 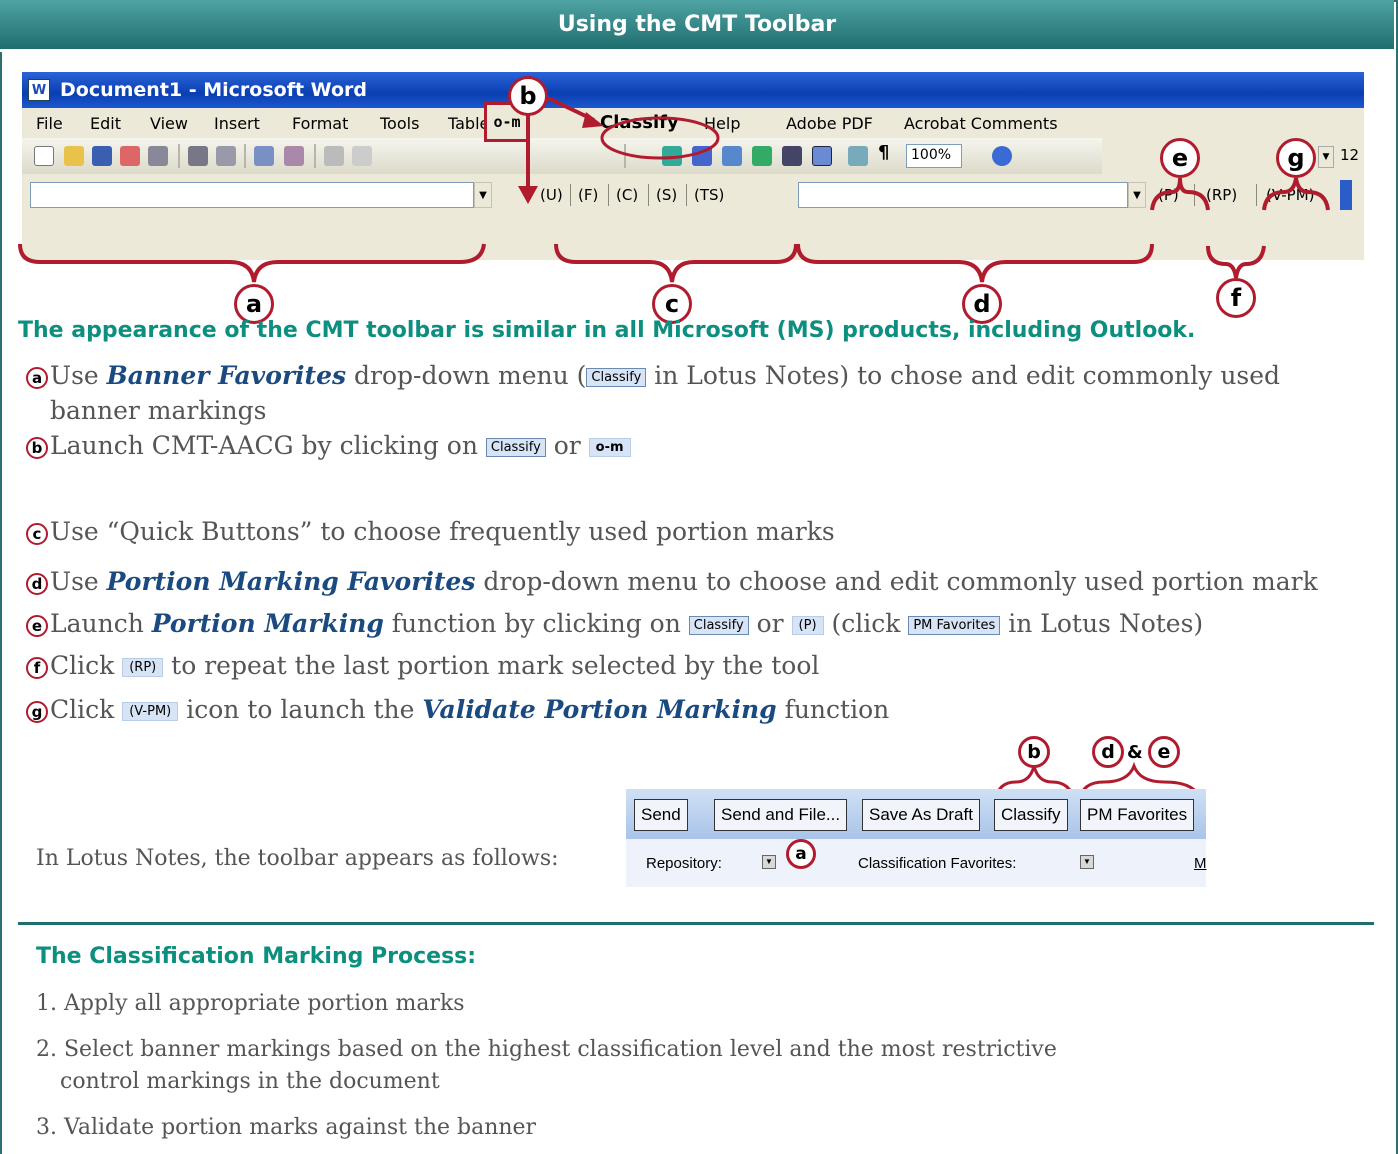 I want to click on print-icon, so click(x=198, y=156).